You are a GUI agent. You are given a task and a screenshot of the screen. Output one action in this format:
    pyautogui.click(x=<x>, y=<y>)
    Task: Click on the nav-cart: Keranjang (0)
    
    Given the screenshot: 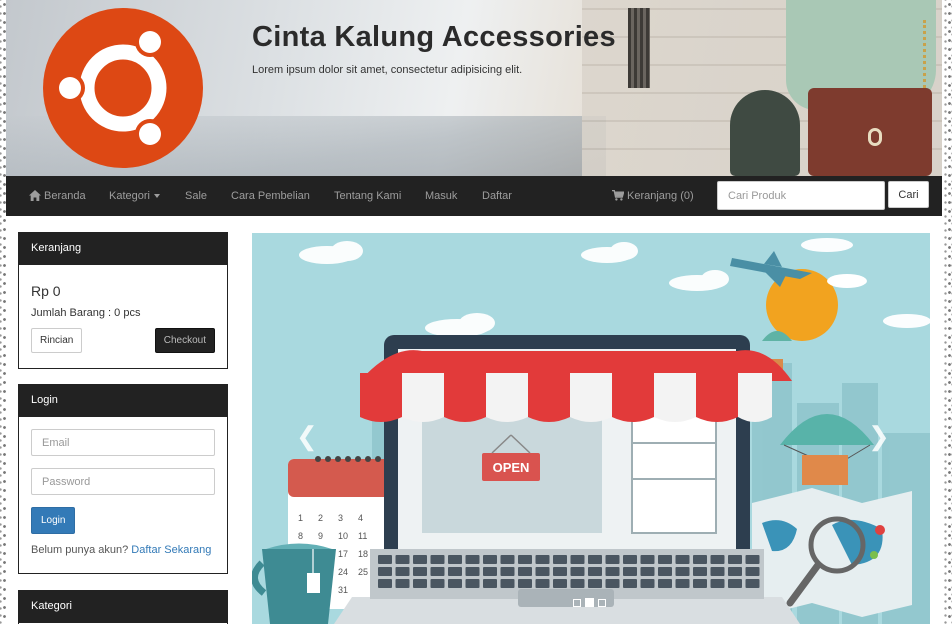 What is the action you would take?
    pyautogui.click(x=653, y=196)
    